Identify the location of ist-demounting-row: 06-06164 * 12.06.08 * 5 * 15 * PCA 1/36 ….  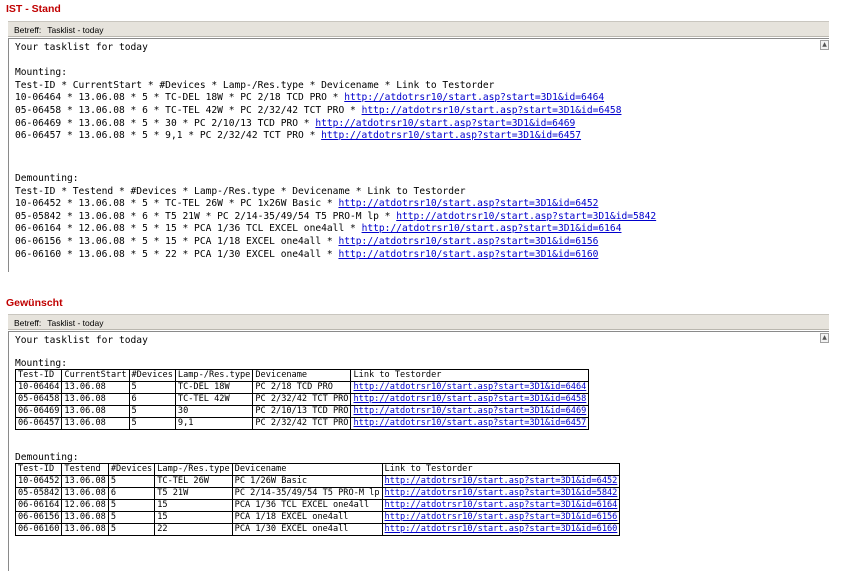
(416, 229).